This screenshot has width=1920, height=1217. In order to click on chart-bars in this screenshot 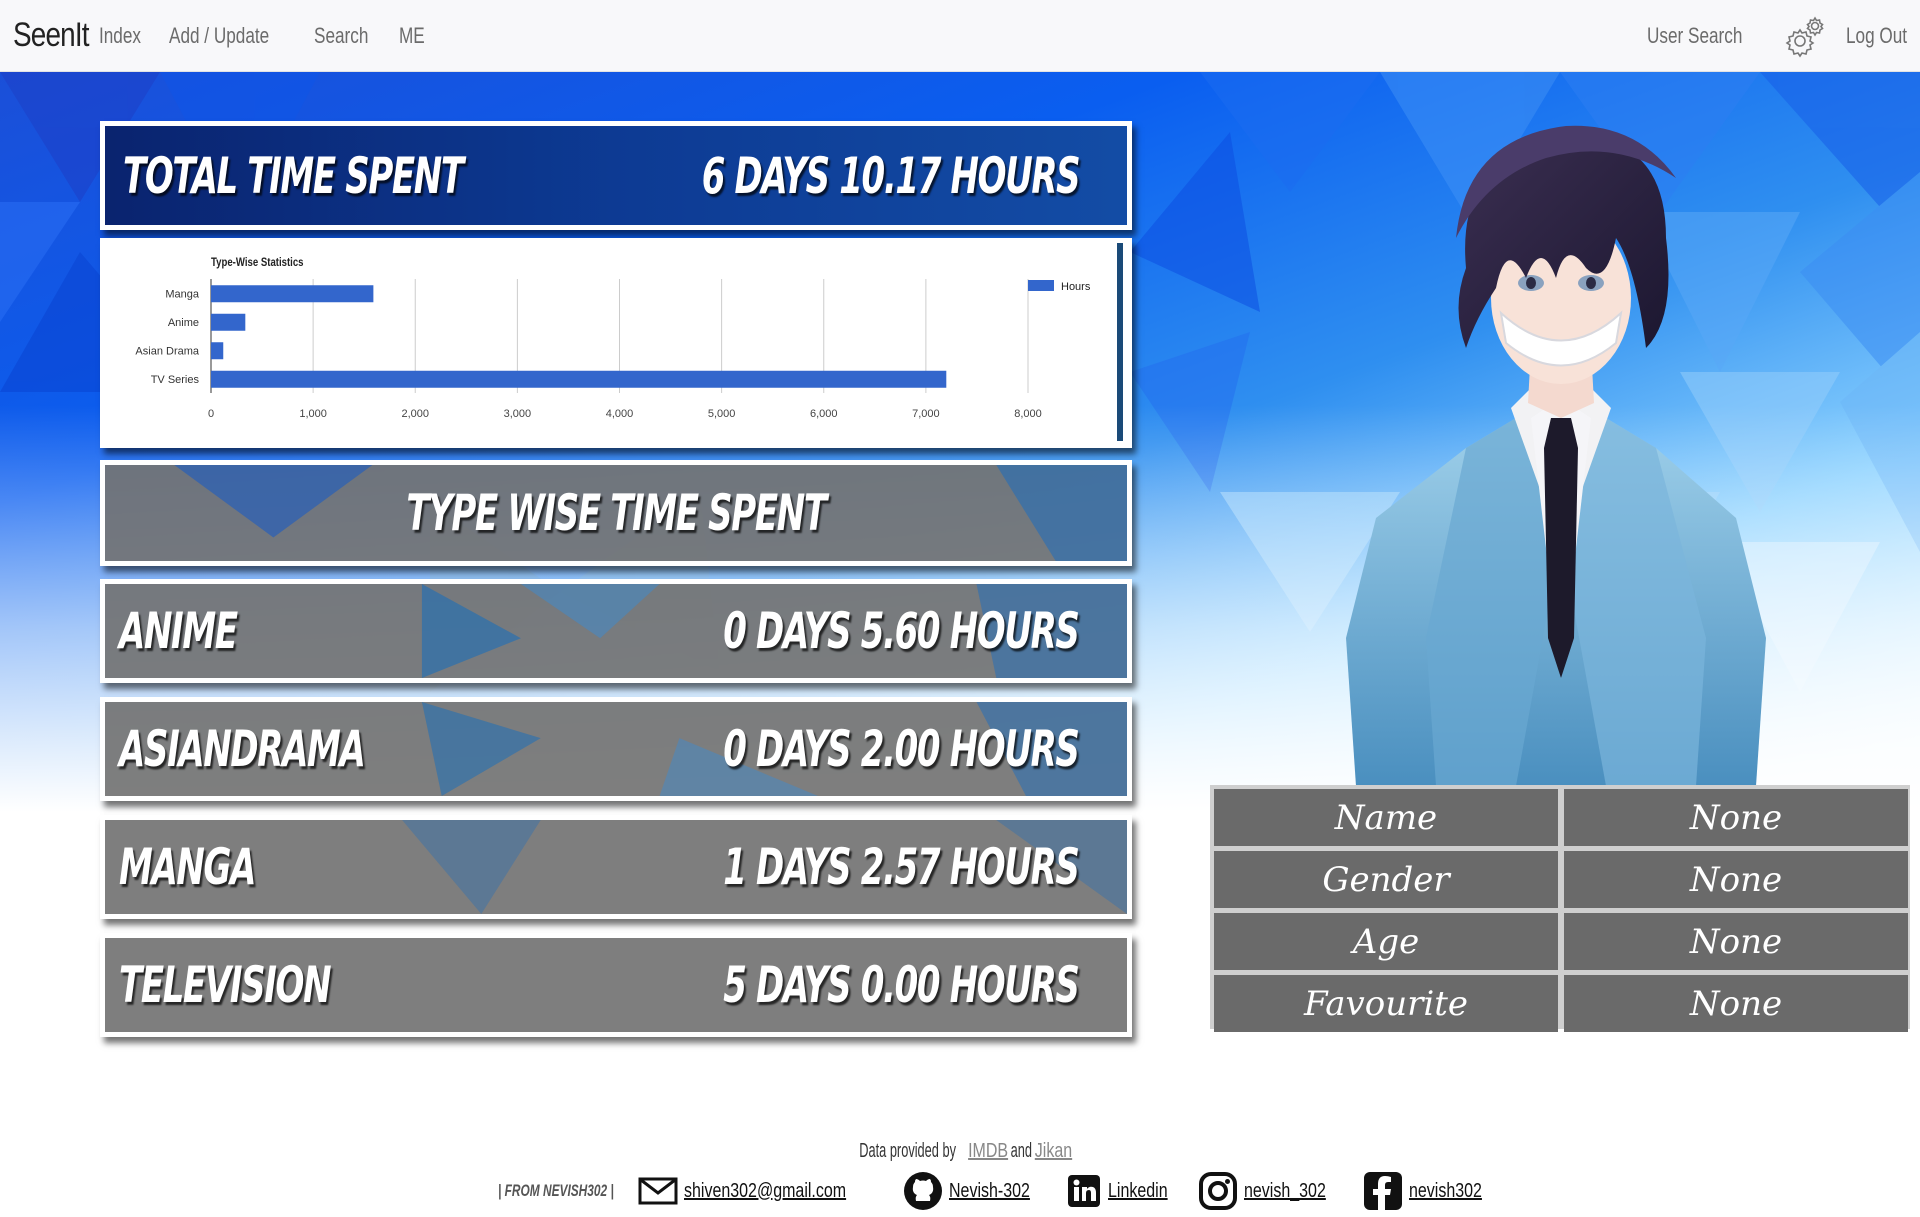, I will do `click(579, 336)`.